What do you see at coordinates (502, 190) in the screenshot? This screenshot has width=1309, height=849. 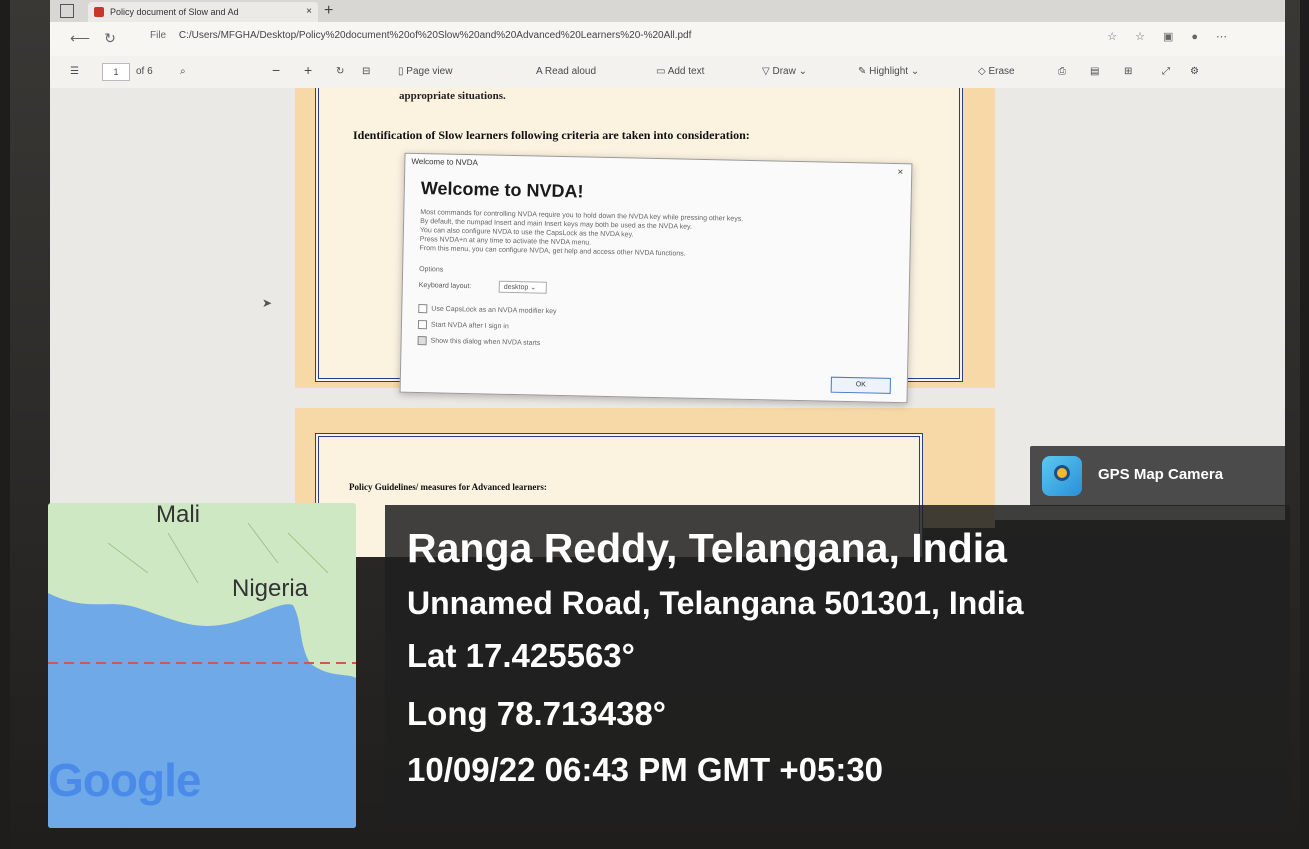 I see `dialog-heading: Welcome to NVDA!` at bounding box center [502, 190].